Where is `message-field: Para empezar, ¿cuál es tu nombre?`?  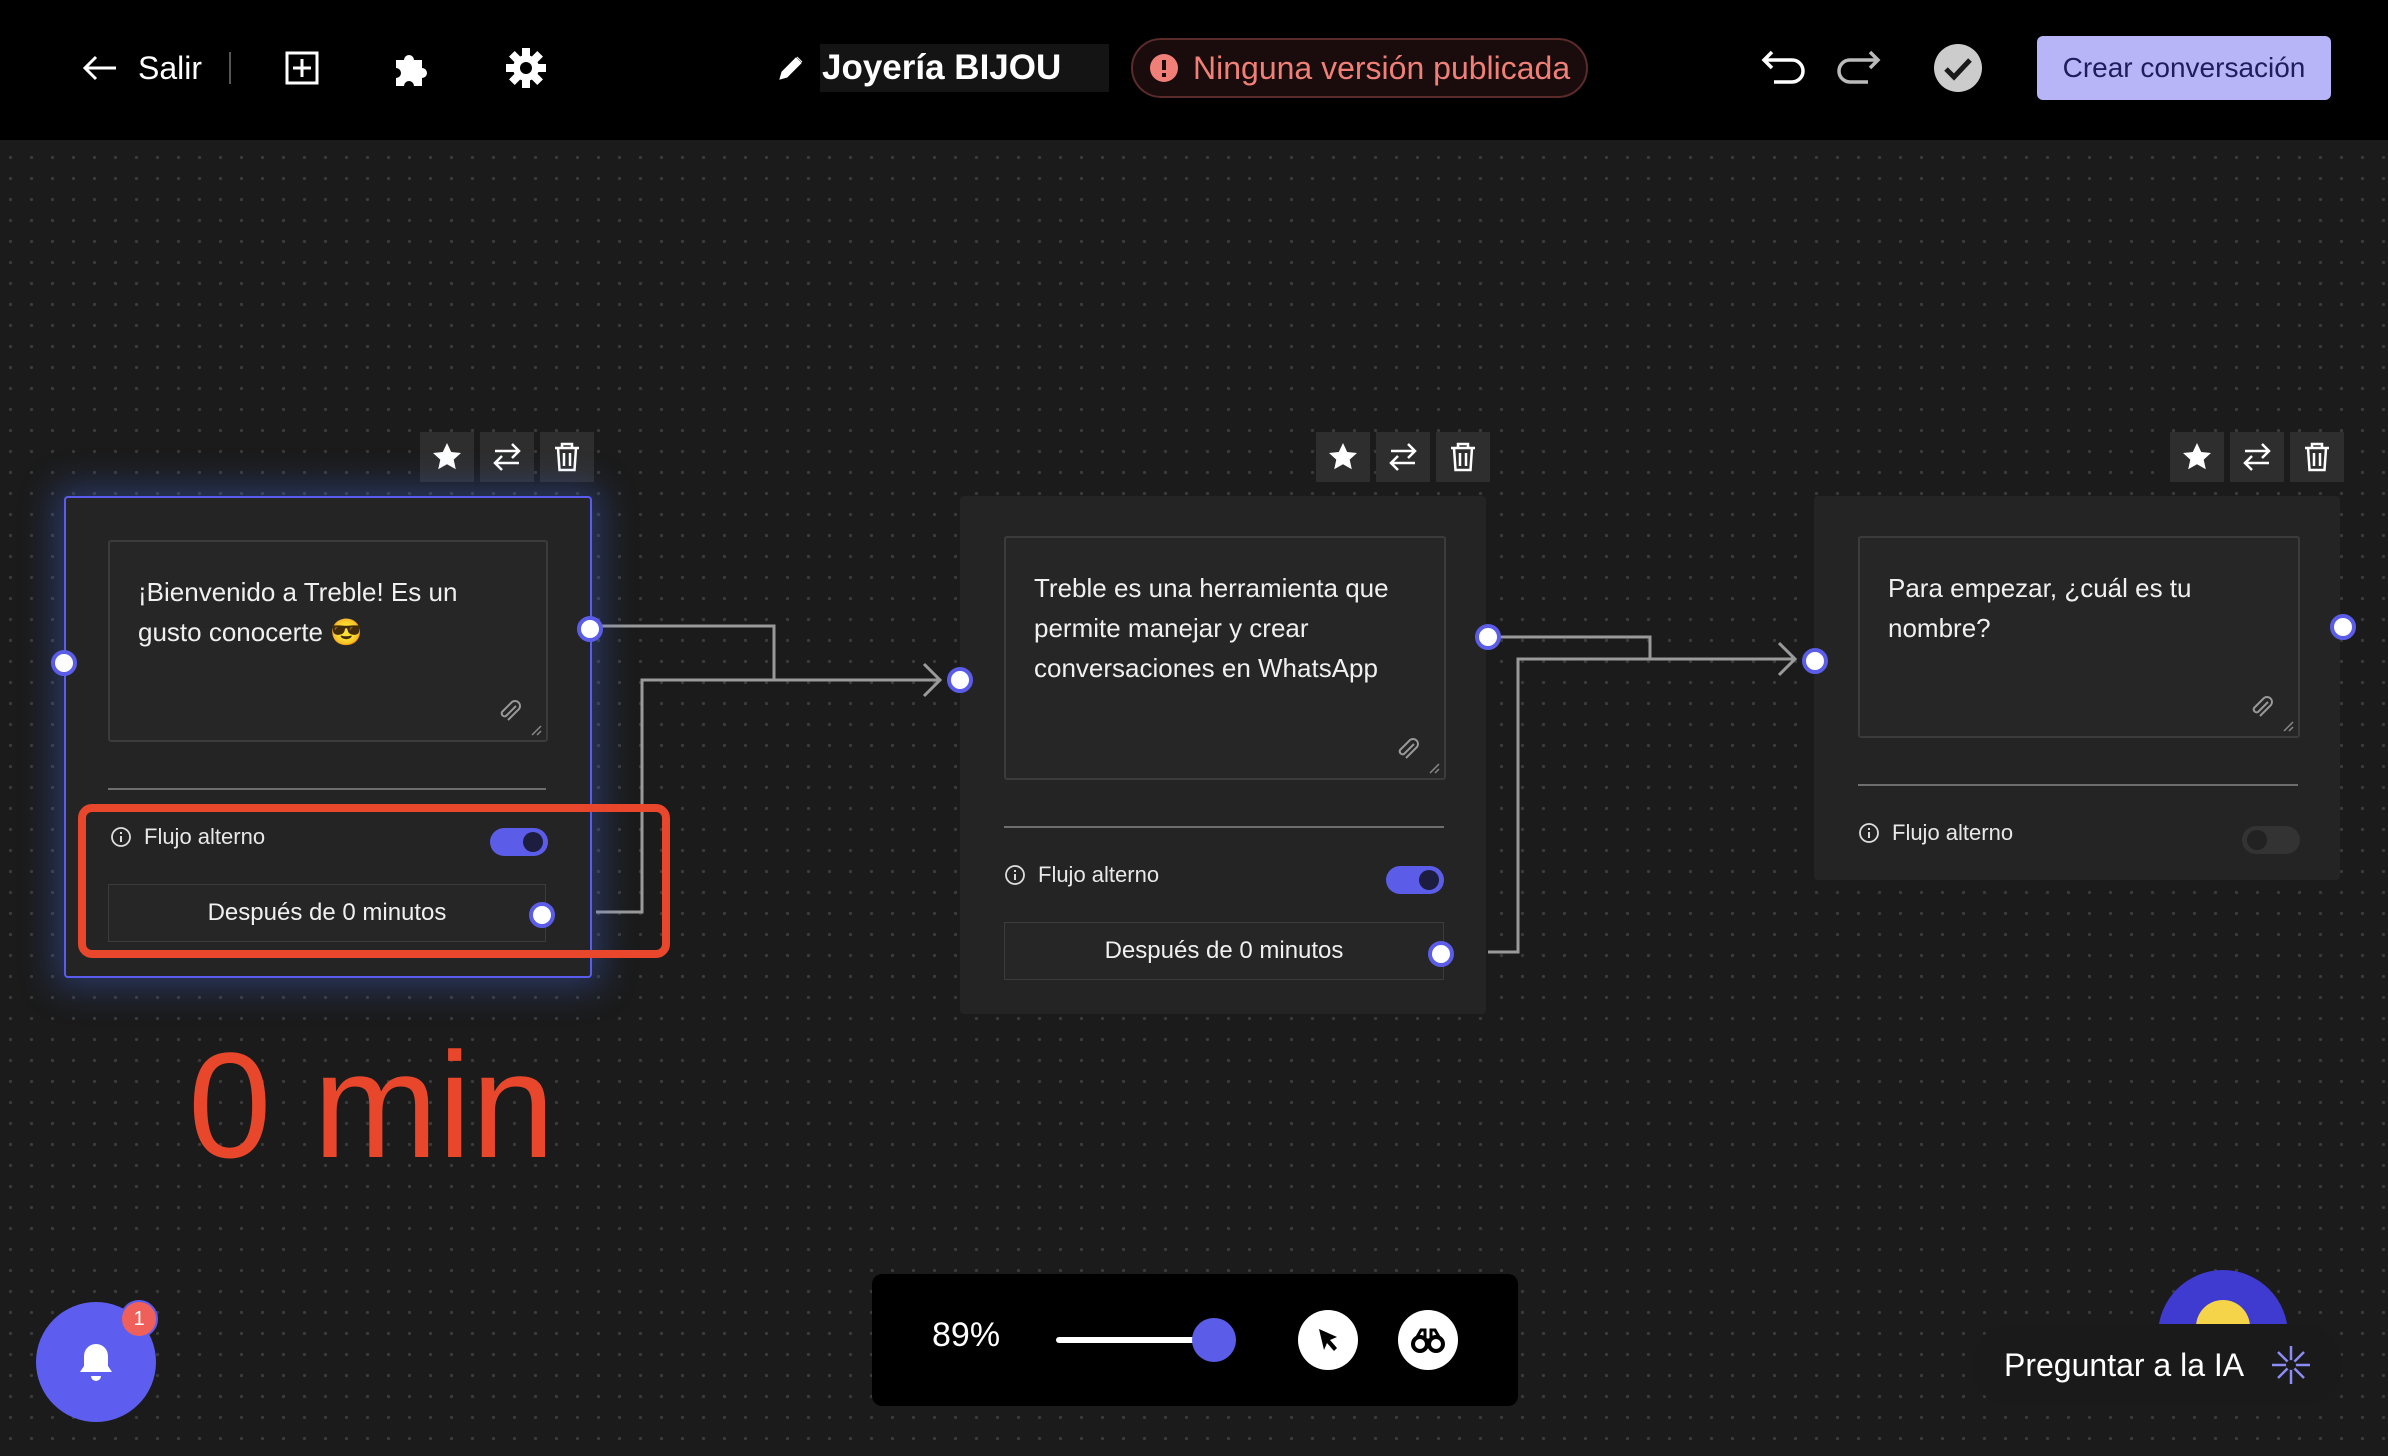 message-field: Para empezar, ¿cuál es tu nombre? is located at coordinates (2079, 637).